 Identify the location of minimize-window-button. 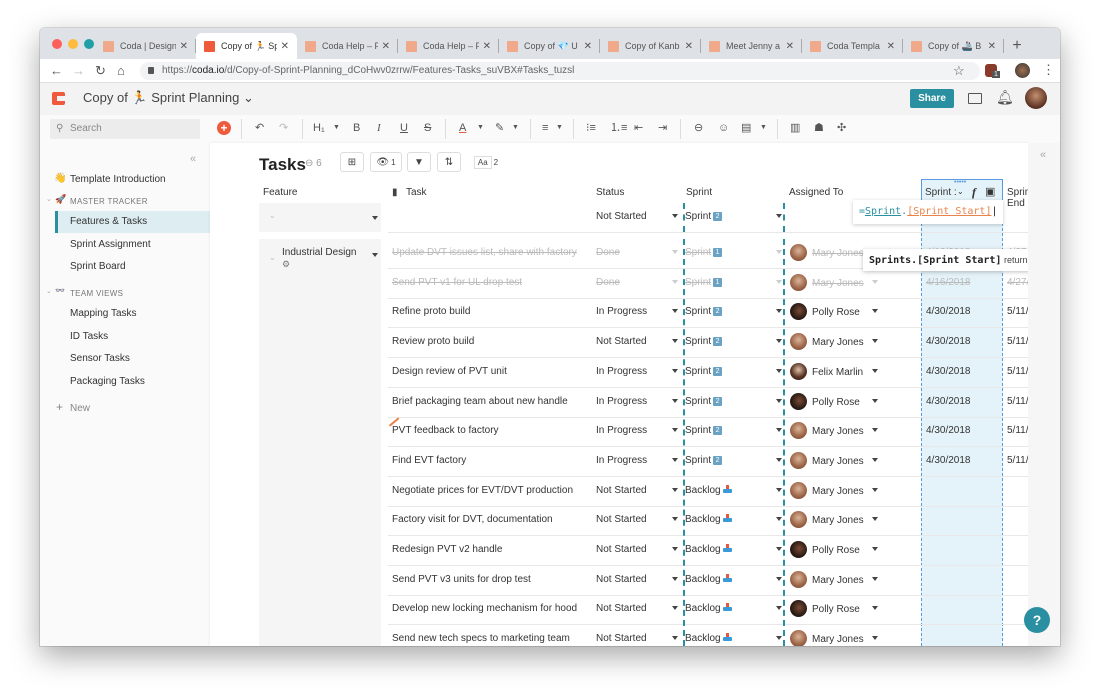
(73, 44).